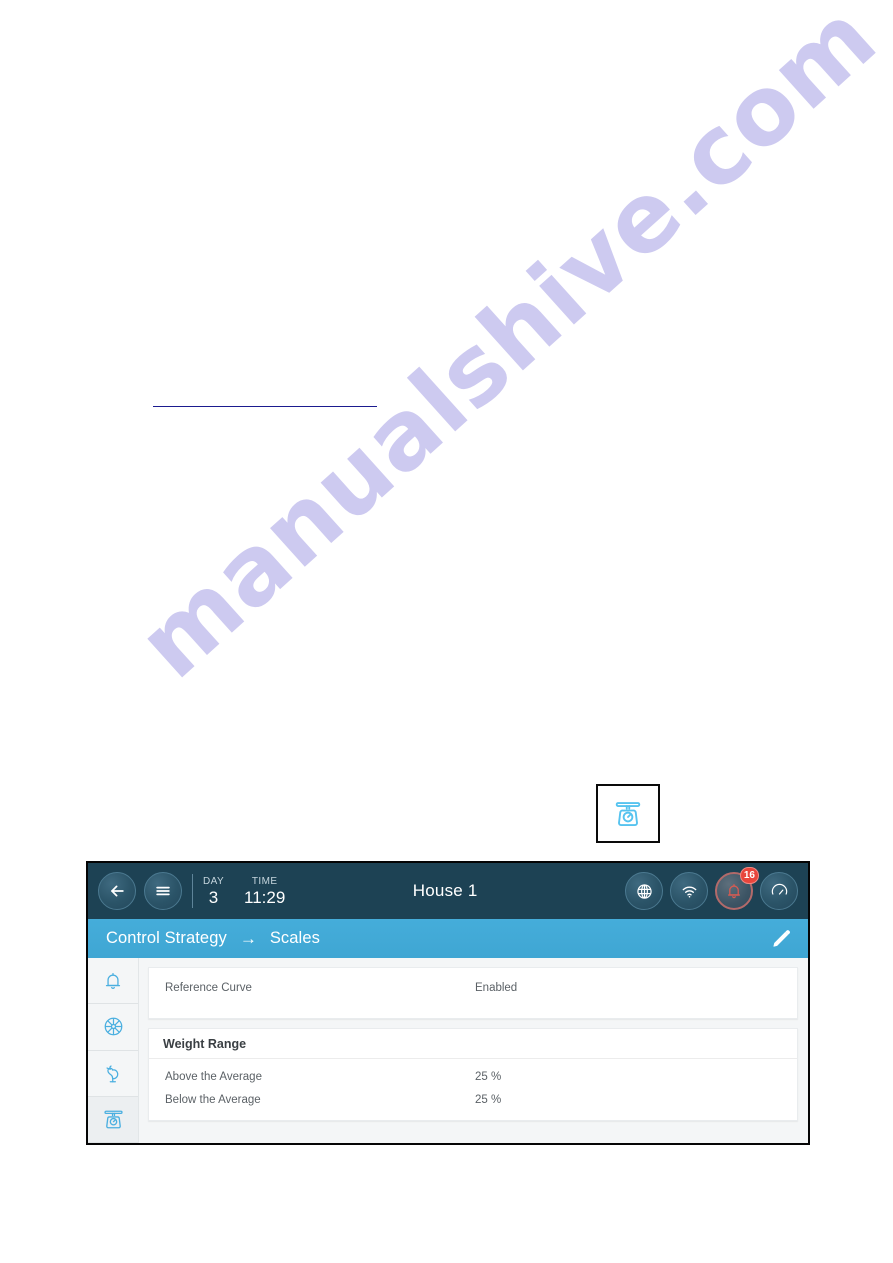 This screenshot has width=893, height=1263. I want to click on rooster-icon, so click(113, 1073).